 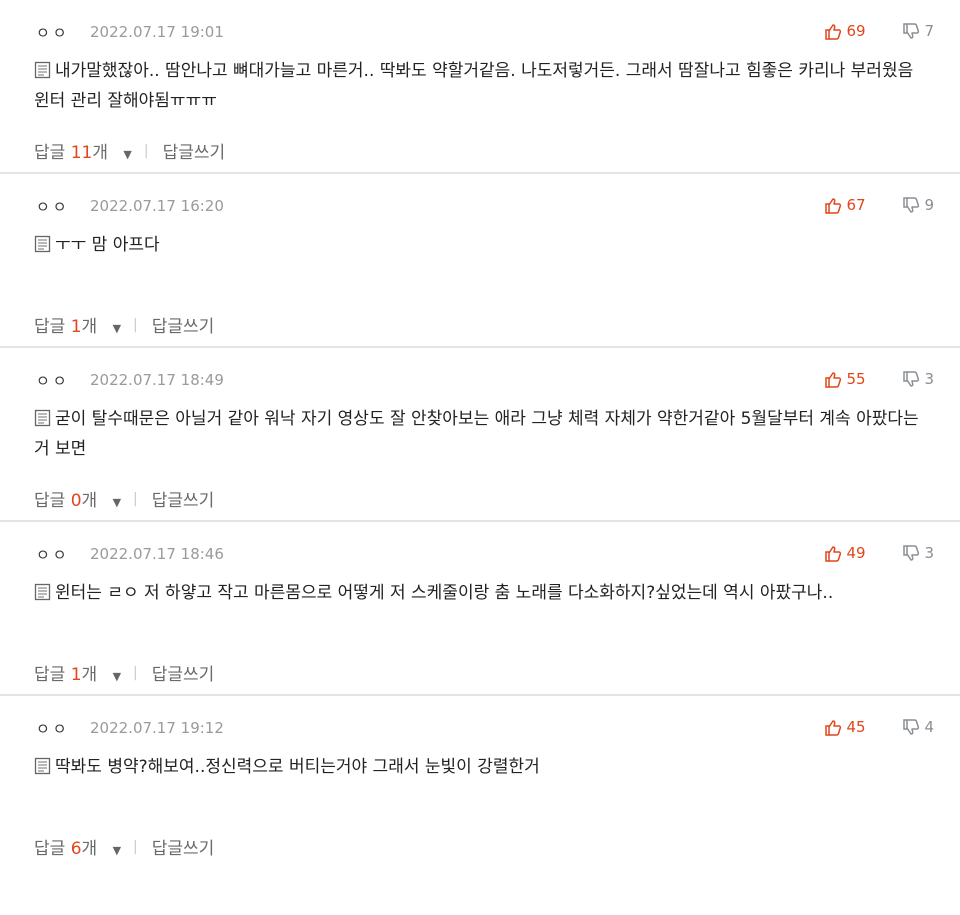 I want to click on upvote-button: 49, so click(x=863, y=553).